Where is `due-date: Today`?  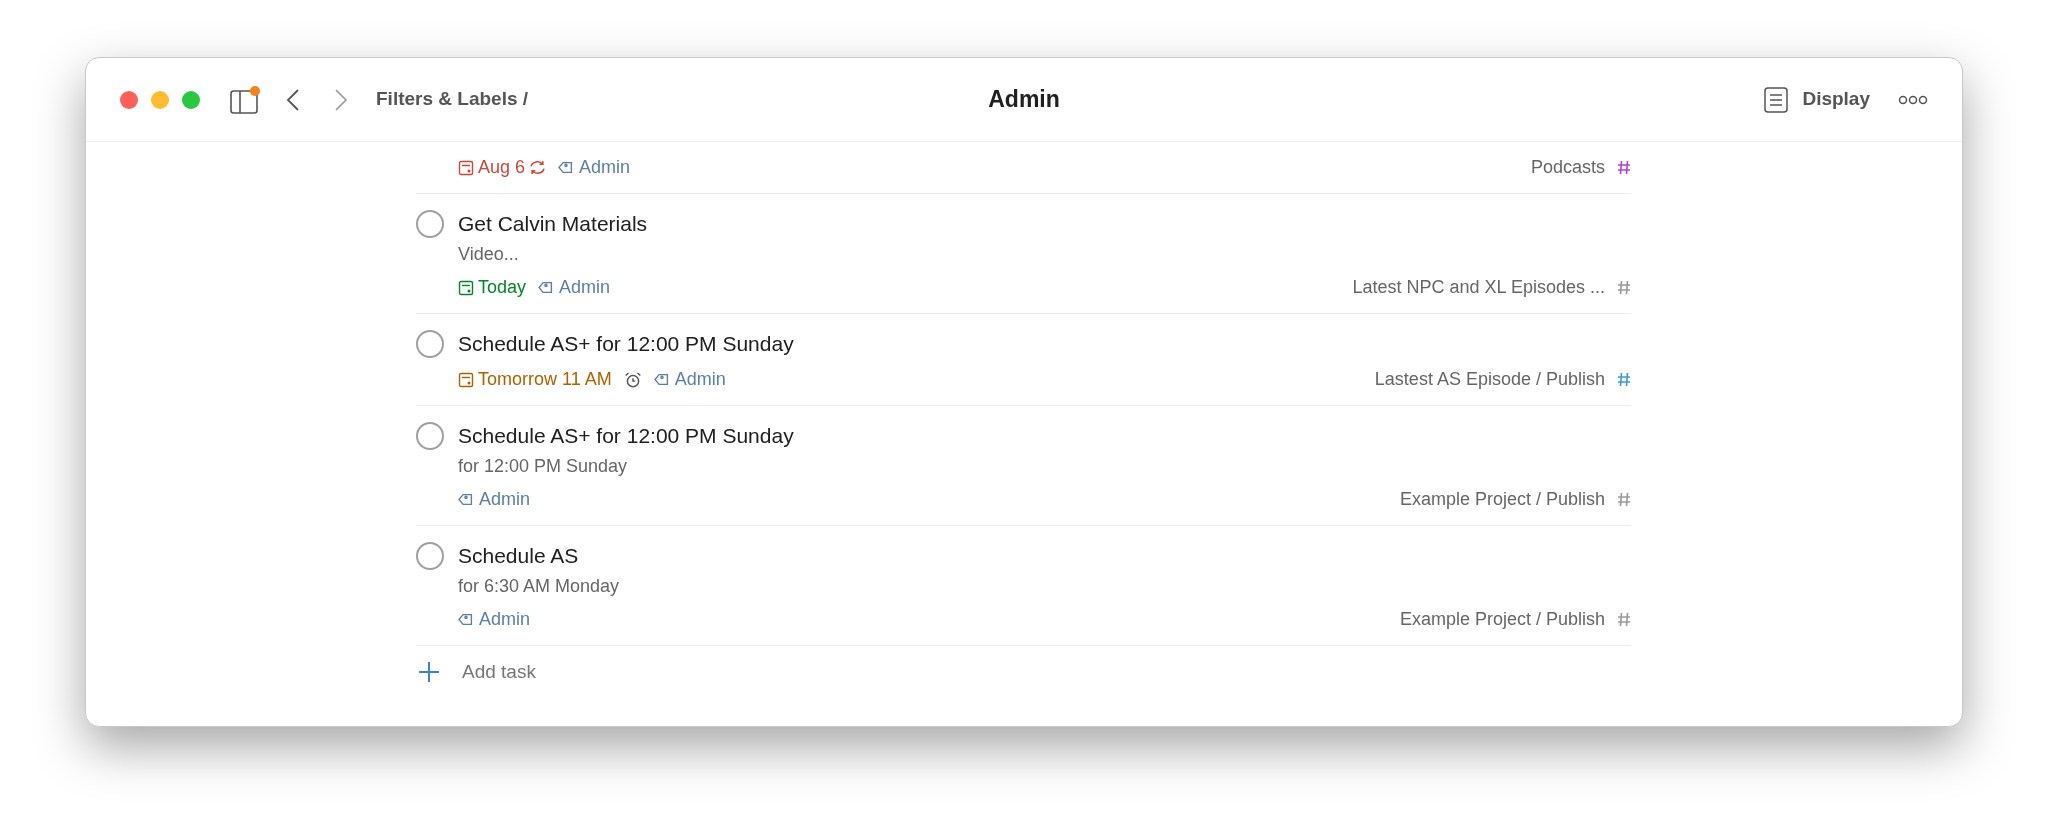 due-date: Today is located at coordinates (502, 287).